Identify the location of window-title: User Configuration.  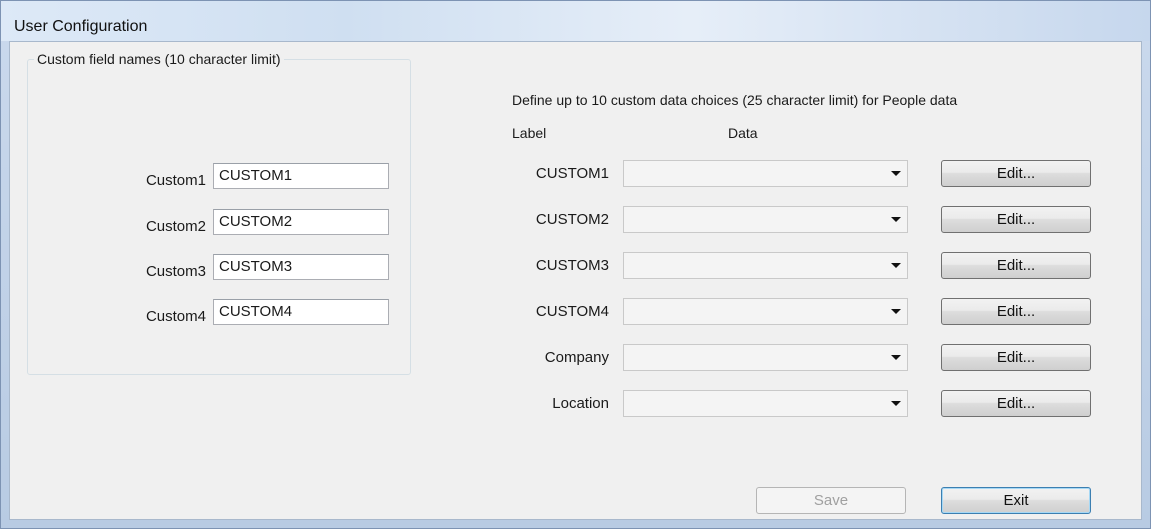
(81, 26).